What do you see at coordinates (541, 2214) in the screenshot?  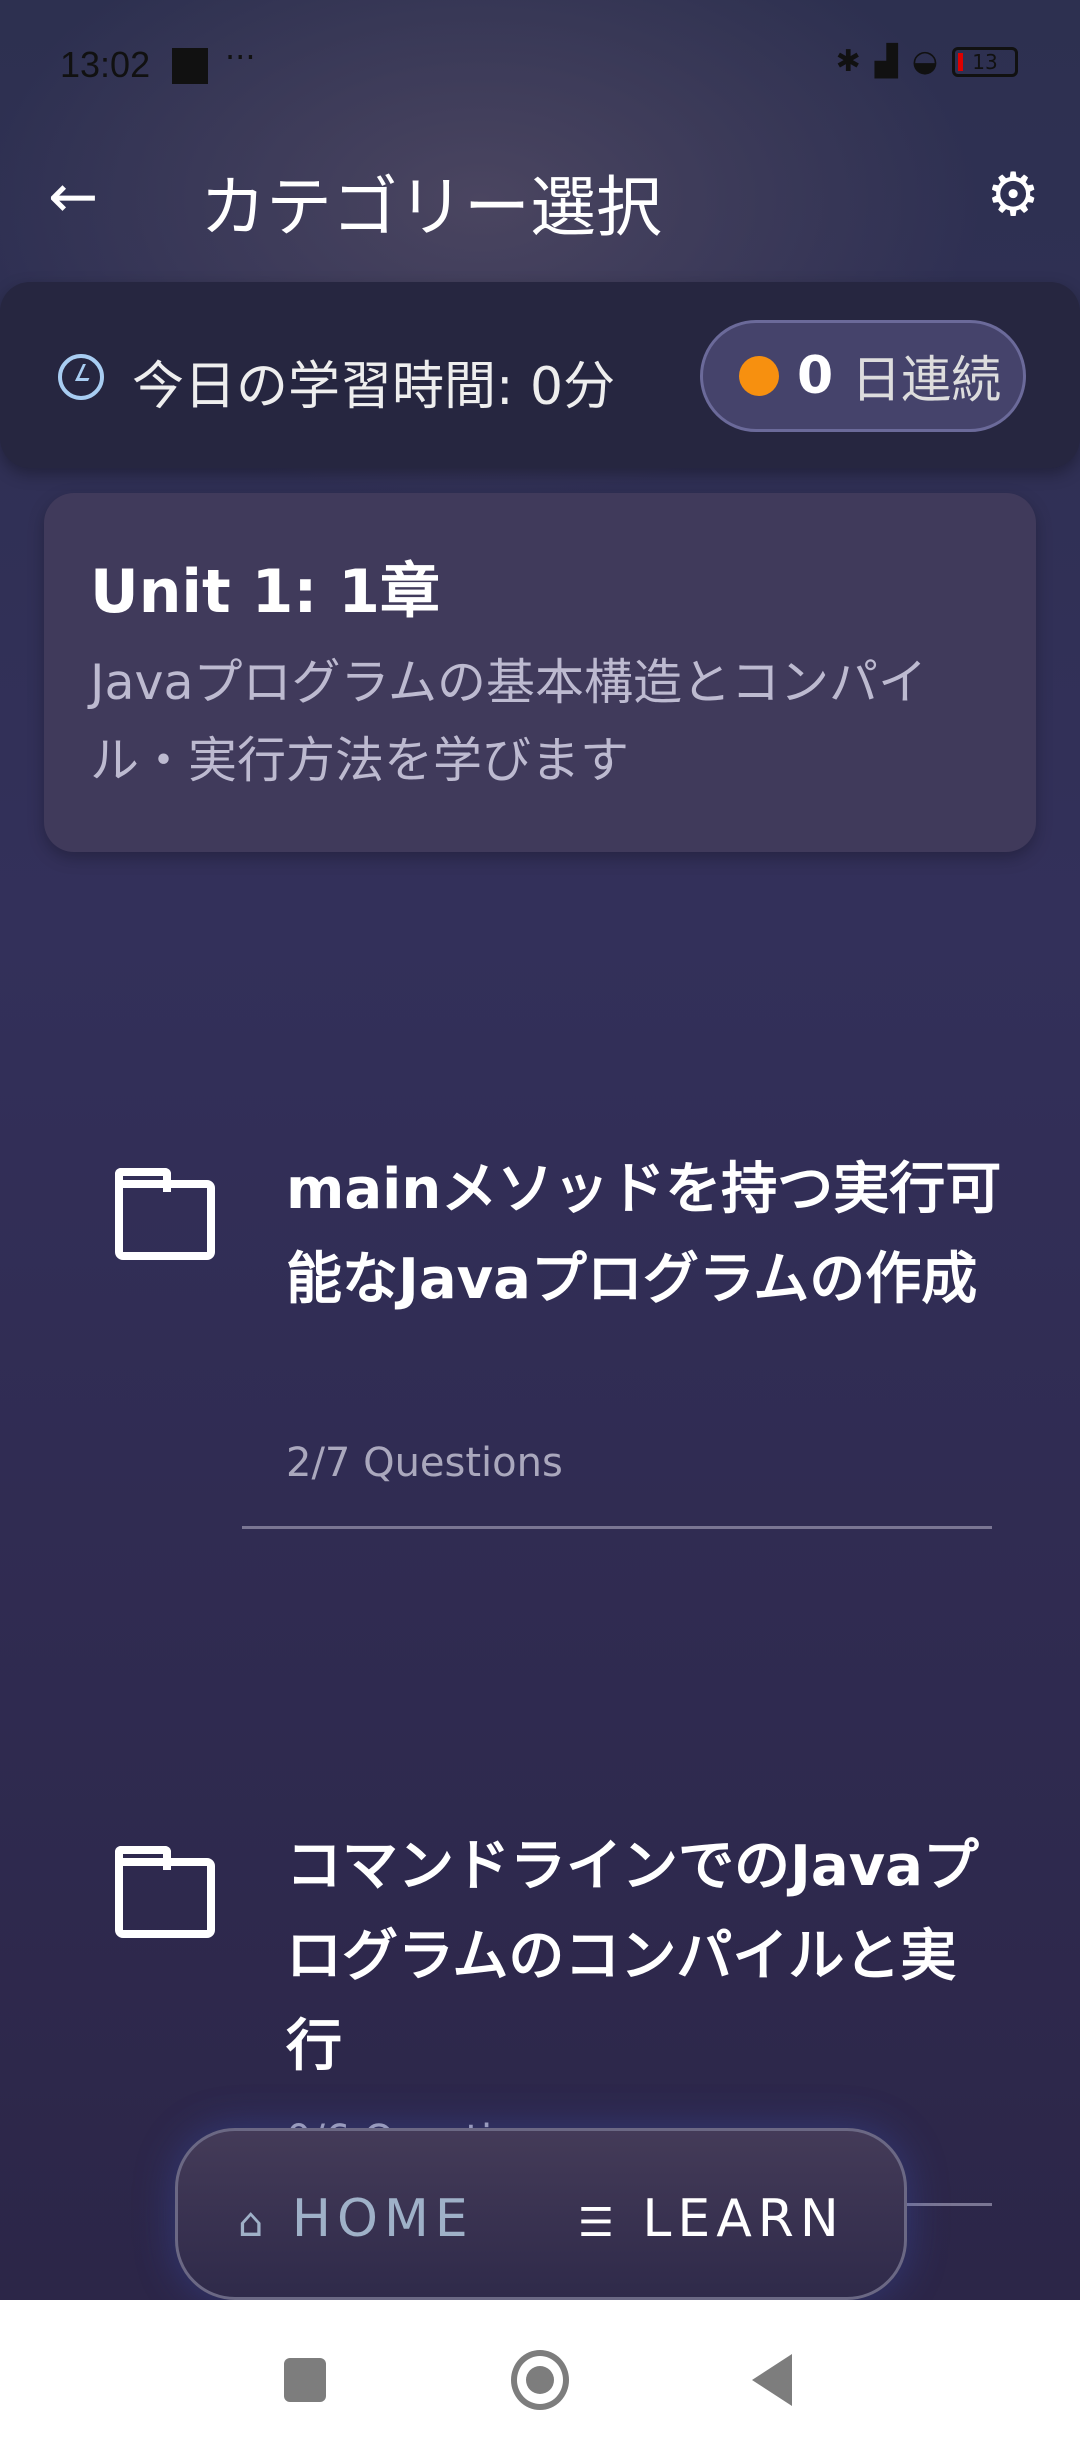 I see `bottom-nav: ⌂ HOME ☰ LEARN` at bounding box center [541, 2214].